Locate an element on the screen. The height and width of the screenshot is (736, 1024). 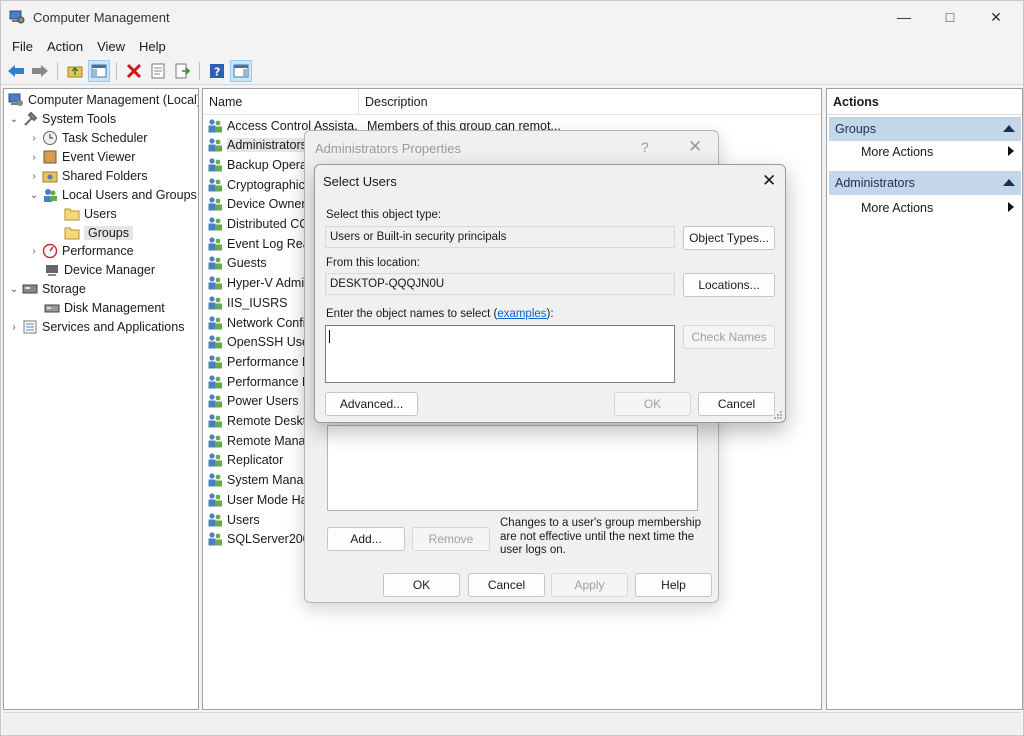
maximize-button: □ is located at coordinates (950, 17).